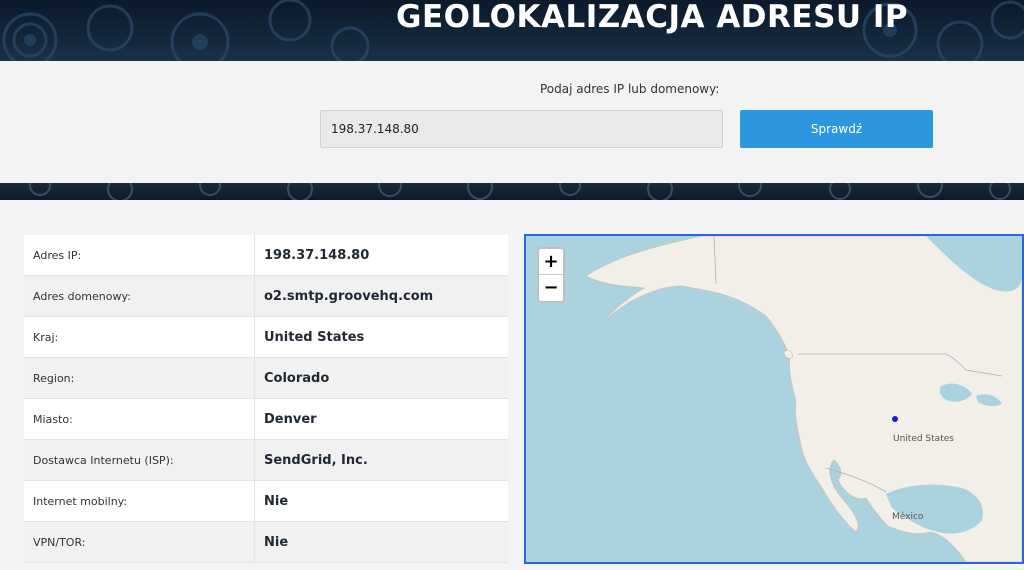 This screenshot has height=570, width=1024. Describe the element at coordinates (381, 255) in the screenshot. I see `info-value: 198.37.148.80` at that location.